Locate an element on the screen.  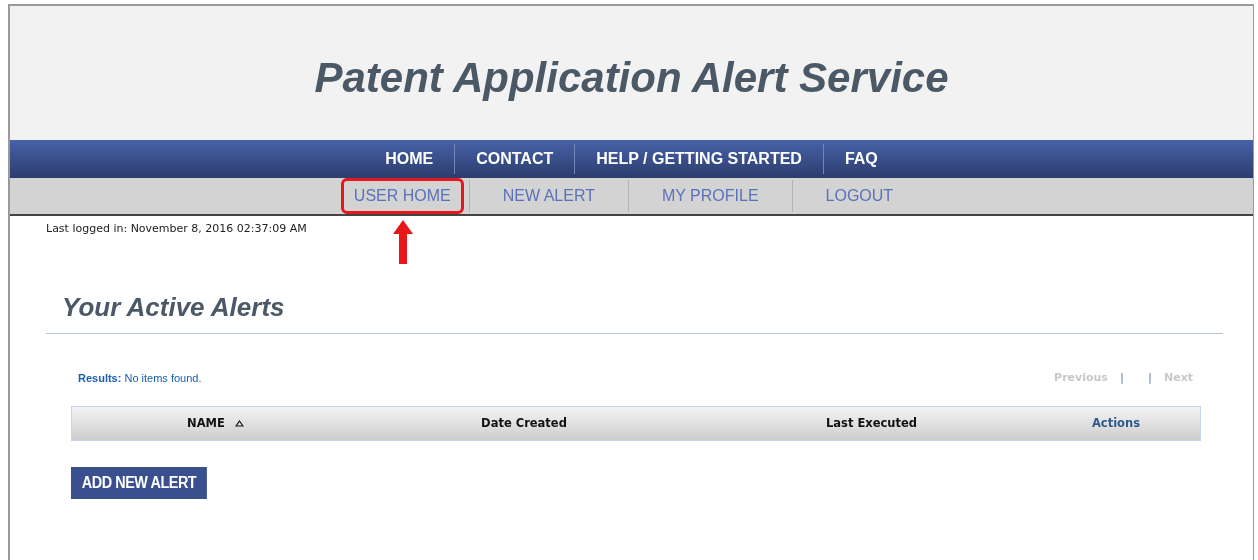
column-header: Last Executed is located at coordinates (871, 423).